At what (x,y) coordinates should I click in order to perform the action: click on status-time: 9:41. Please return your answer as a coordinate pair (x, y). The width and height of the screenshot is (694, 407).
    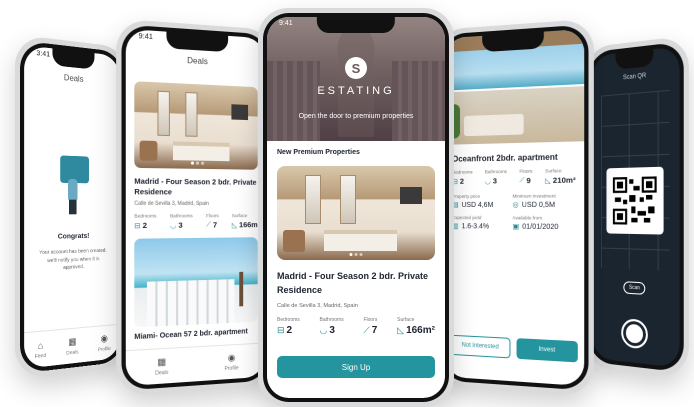
    Looking at the image, I should click on (145, 37).